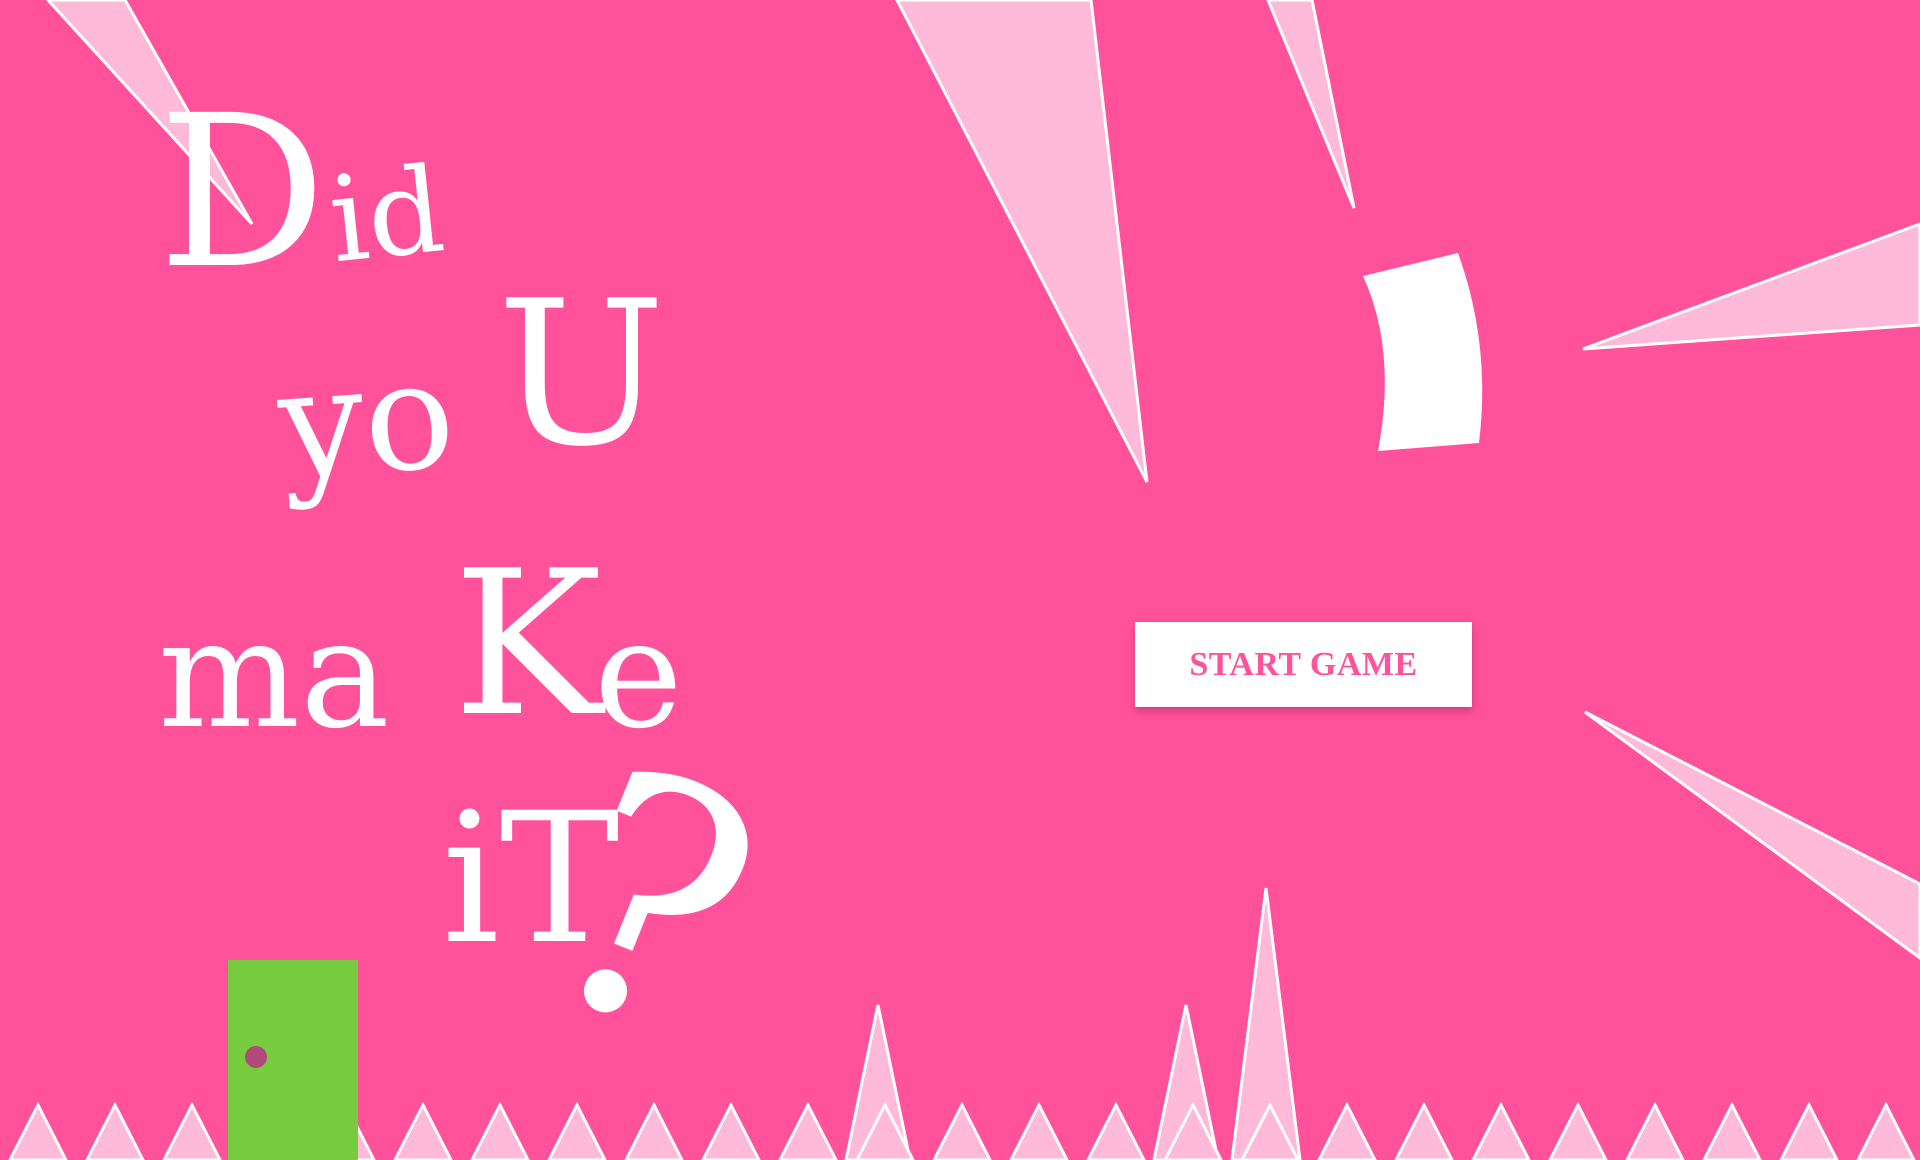  Describe the element at coordinates (386, 215) in the screenshot. I see `title-word-id: id` at that location.